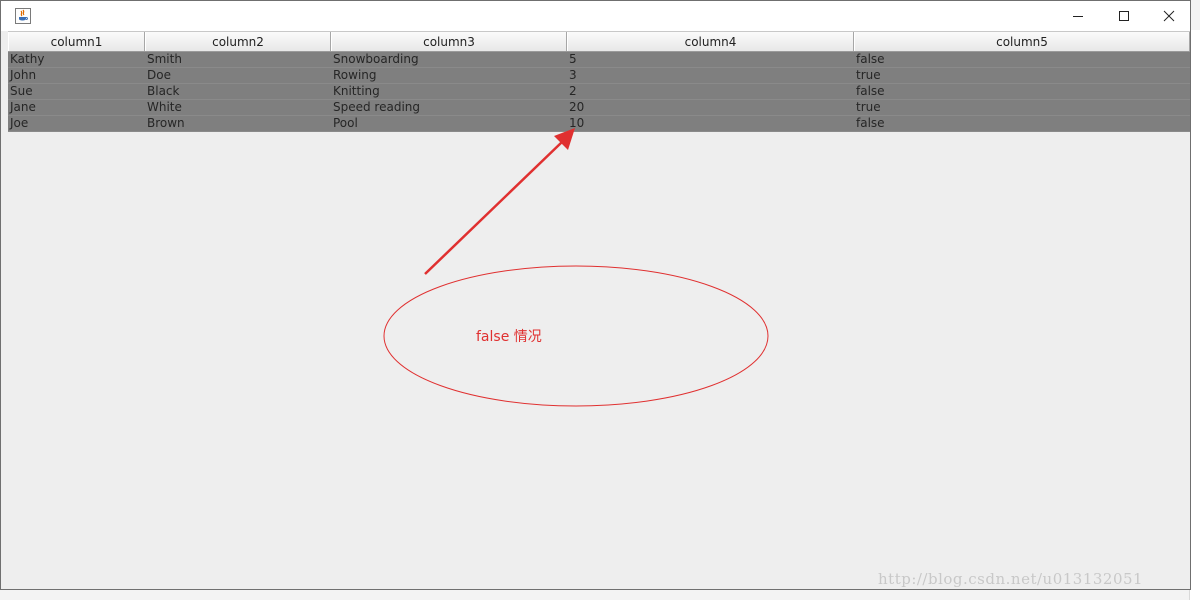 This screenshot has width=1200, height=600. Describe the element at coordinates (595, 16) in the screenshot. I see `title-bar` at that location.